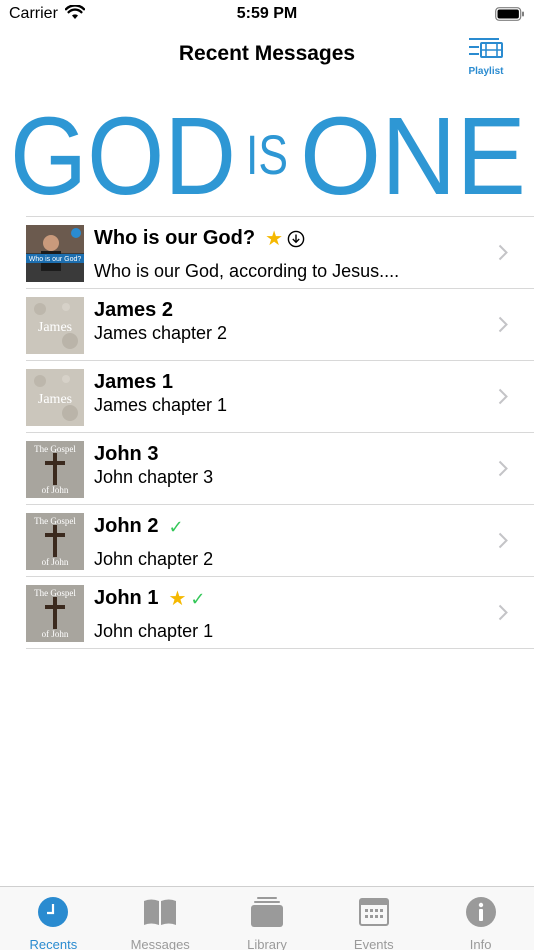  Describe the element at coordinates (486, 48) in the screenshot. I see `playlist-icon` at that location.